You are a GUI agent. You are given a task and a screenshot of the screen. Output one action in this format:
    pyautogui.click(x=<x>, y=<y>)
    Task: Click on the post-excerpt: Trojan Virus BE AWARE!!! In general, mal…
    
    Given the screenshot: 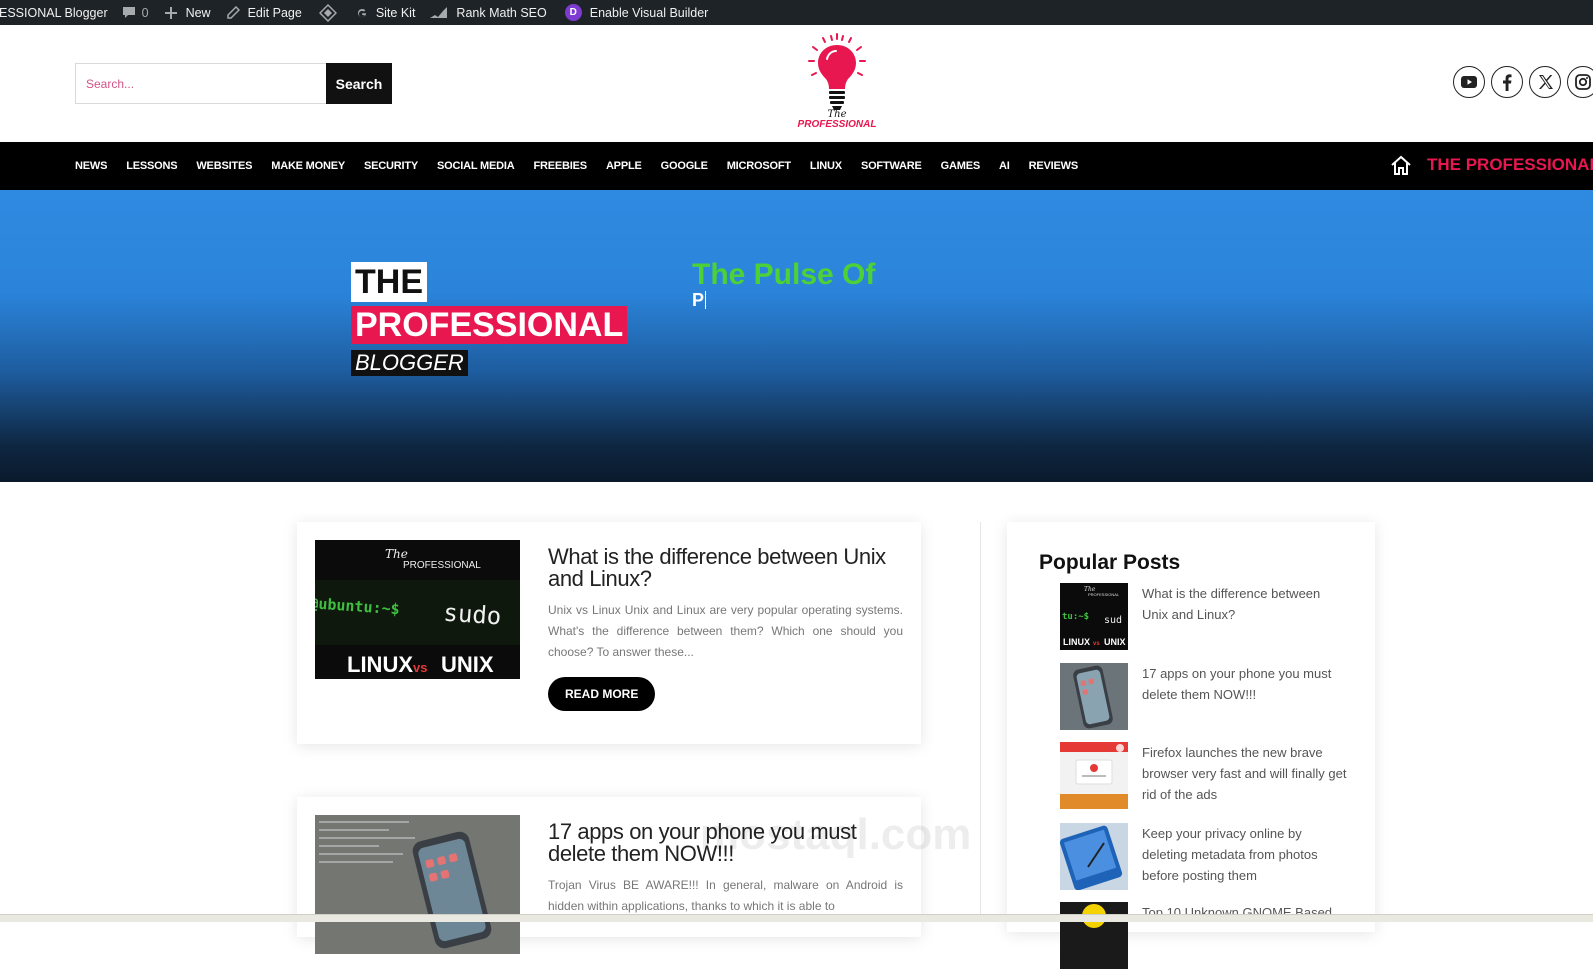 What is the action you would take?
    pyautogui.click(x=725, y=895)
    